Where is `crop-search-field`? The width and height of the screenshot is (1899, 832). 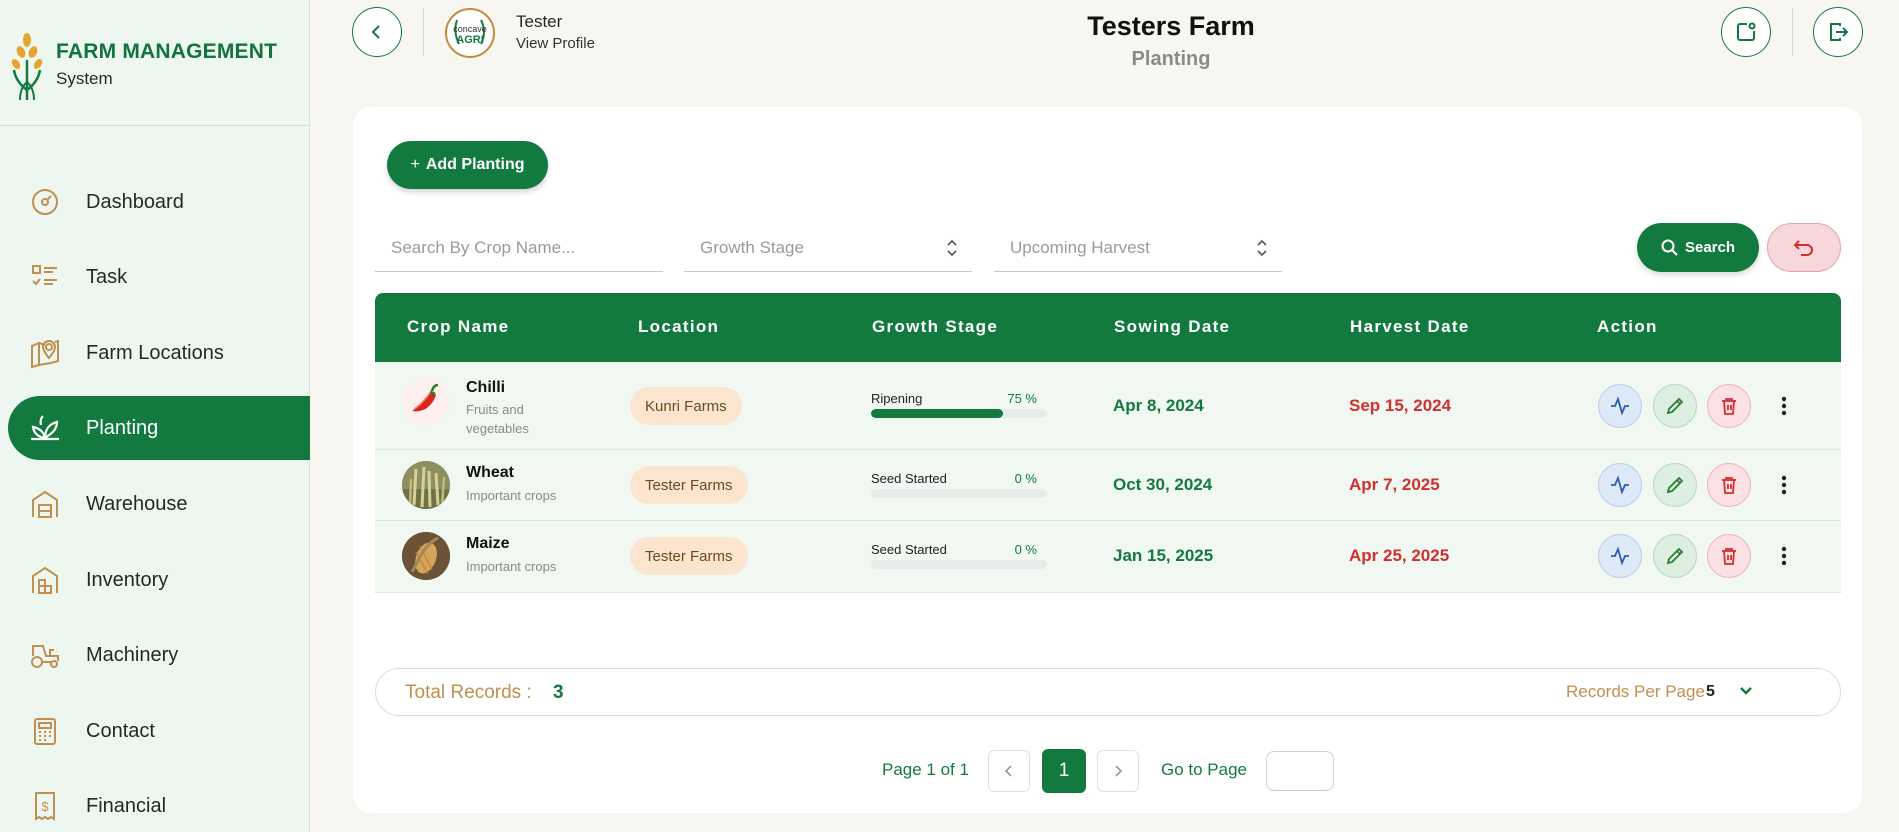 crop-search-field is located at coordinates (519, 248).